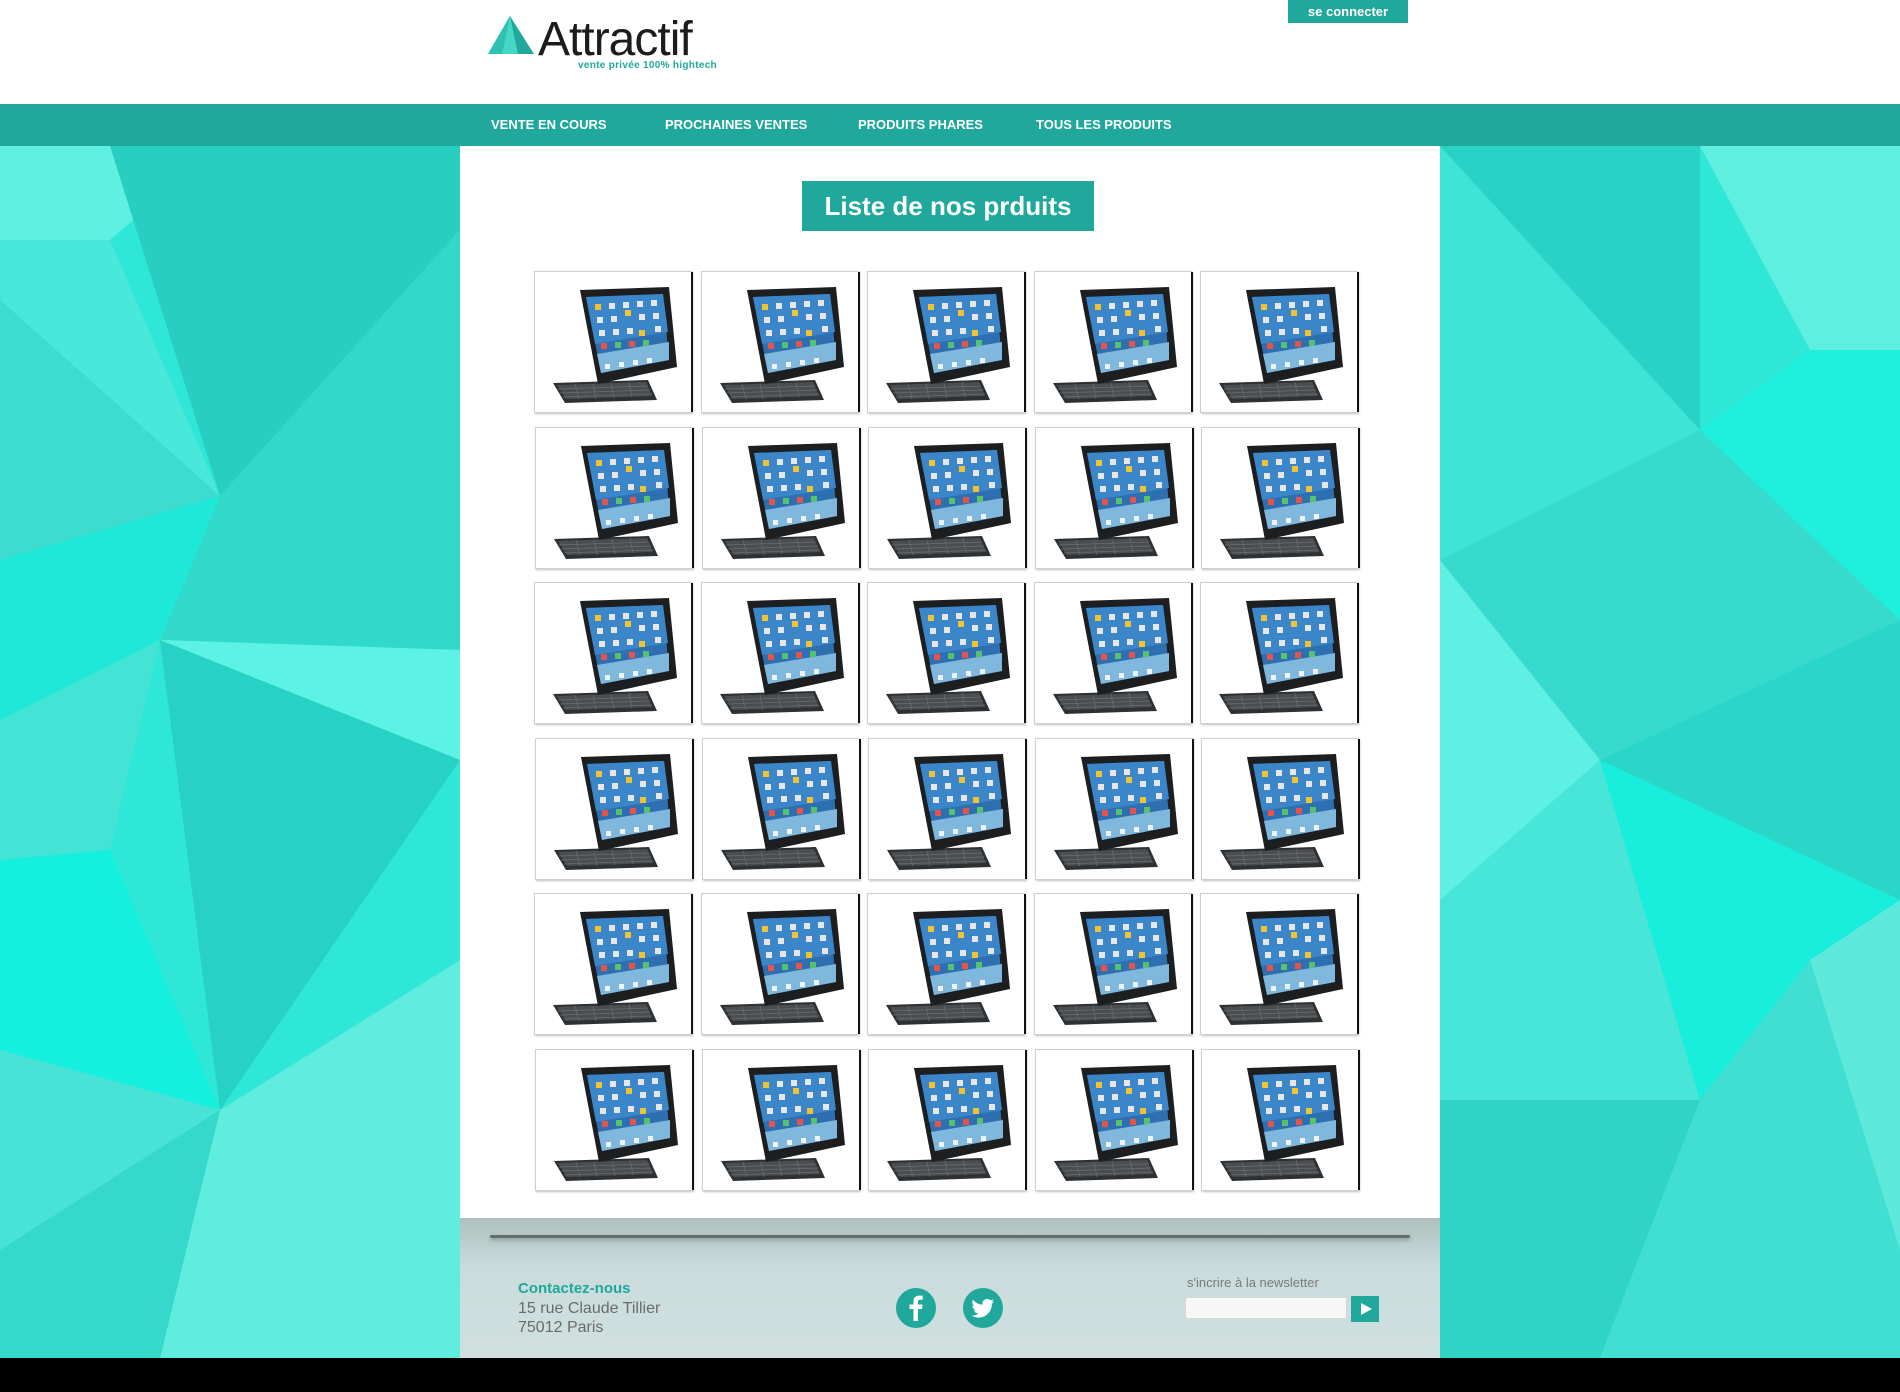 This screenshot has width=1900, height=1392. What do you see at coordinates (736, 125) in the screenshot?
I see `nav-item-prochaines-ventes: PROCHAINES VENTES` at bounding box center [736, 125].